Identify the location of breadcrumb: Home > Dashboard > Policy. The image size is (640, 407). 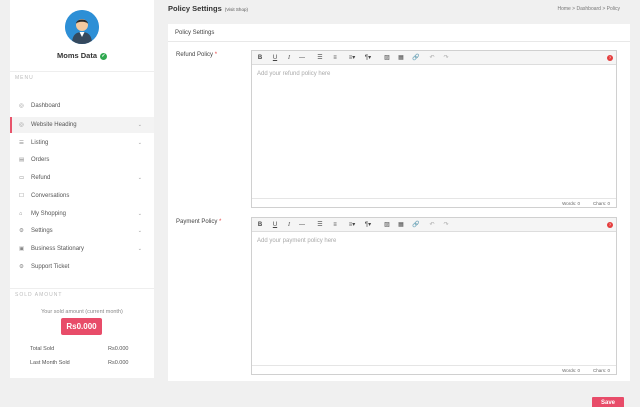
(588, 9).